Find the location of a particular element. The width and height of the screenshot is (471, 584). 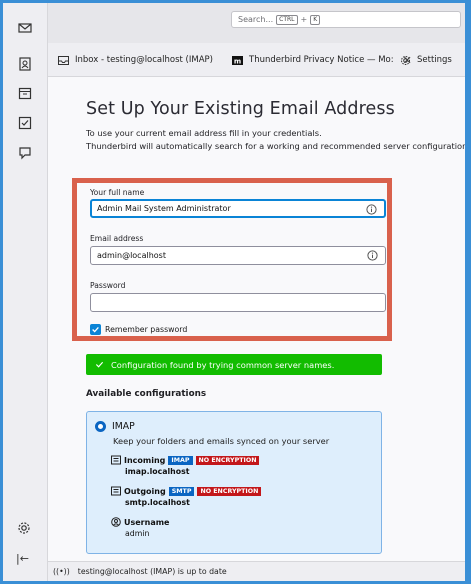

full-name-value: Admin Mail System Administrator is located at coordinates (164, 208).